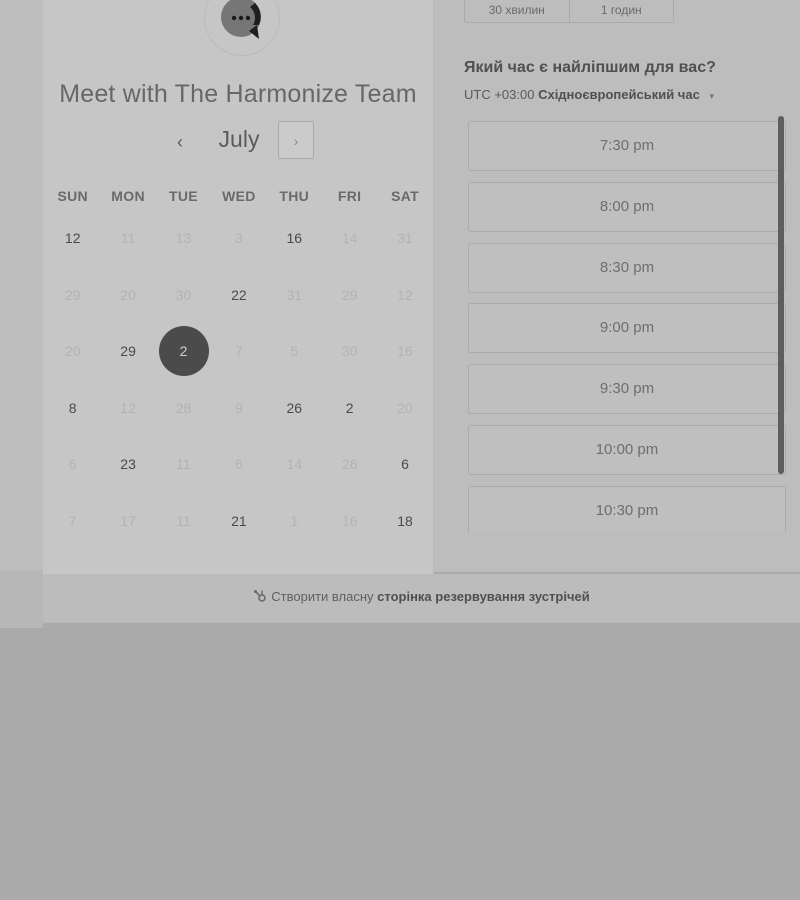 The height and width of the screenshot is (900, 800). What do you see at coordinates (619, 94) in the screenshot?
I see `timezone-name: Східноєвропейський час` at bounding box center [619, 94].